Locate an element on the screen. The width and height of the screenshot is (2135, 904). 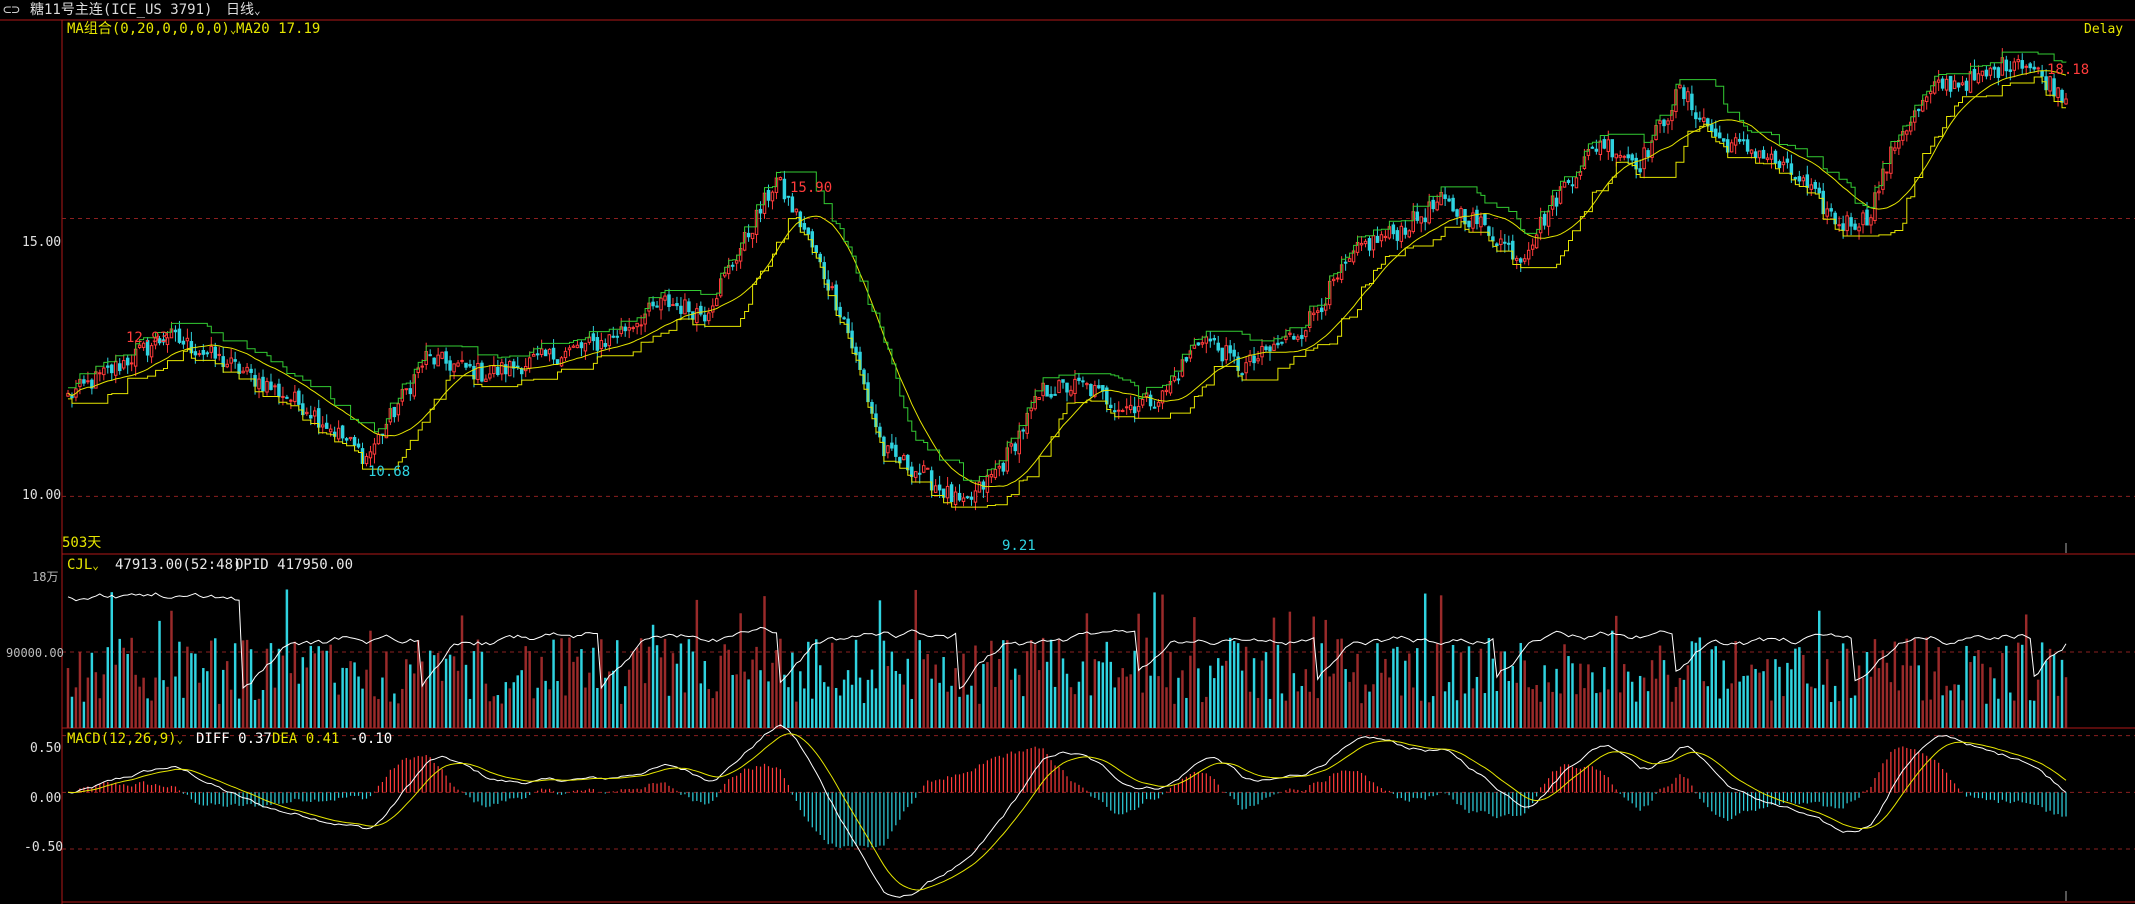
dea-readout: DEA 0.41 is located at coordinates (306, 739).